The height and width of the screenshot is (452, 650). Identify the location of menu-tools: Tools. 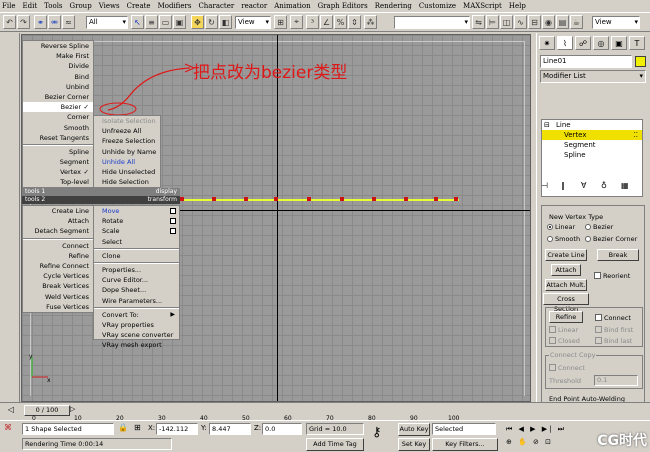
(53, 6).